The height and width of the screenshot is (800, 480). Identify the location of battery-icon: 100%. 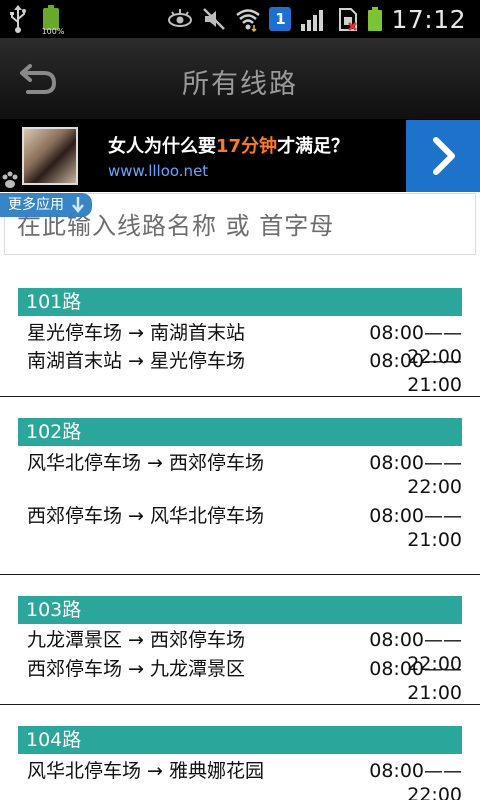
(52, 20).